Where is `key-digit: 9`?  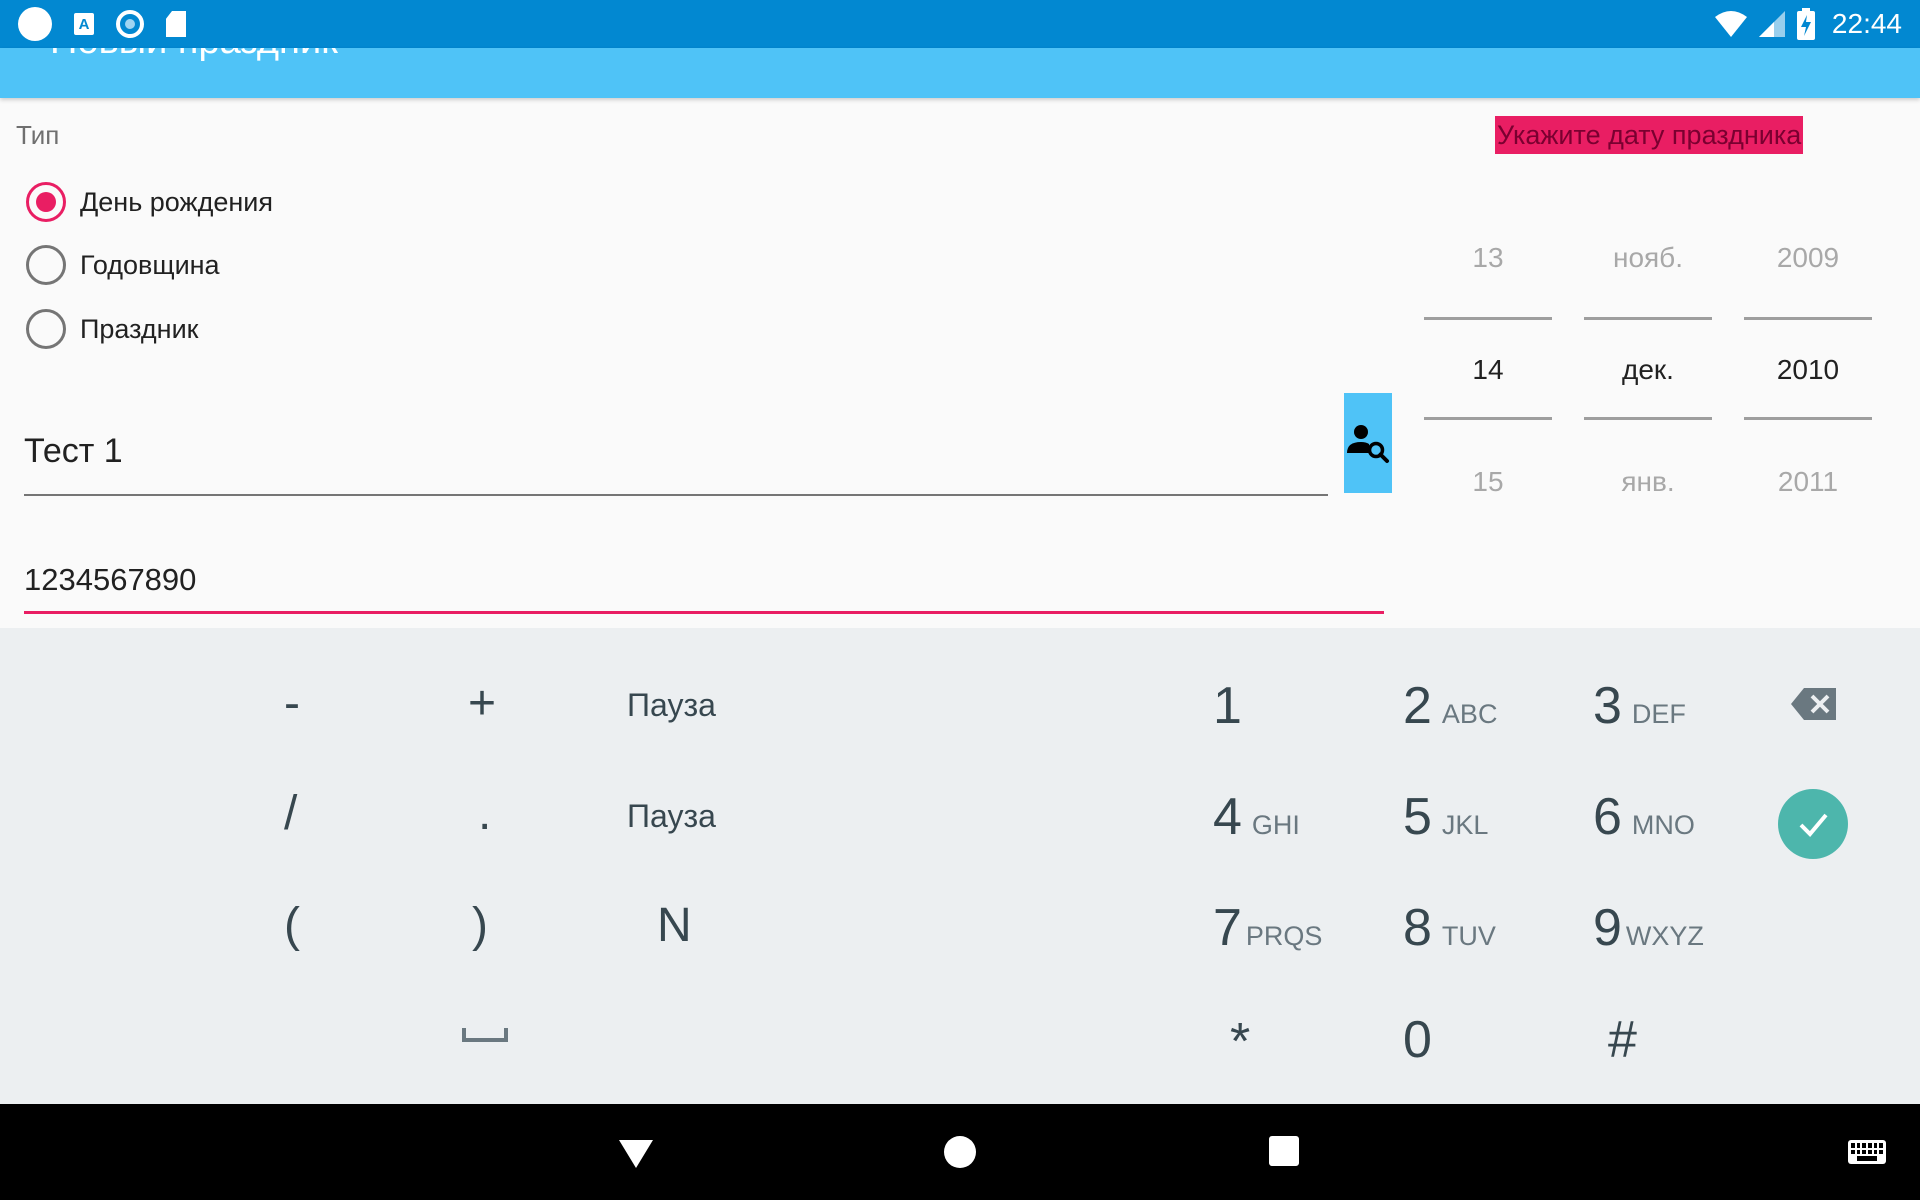 key-digit: 9 is located at coordinates (1607, 928).